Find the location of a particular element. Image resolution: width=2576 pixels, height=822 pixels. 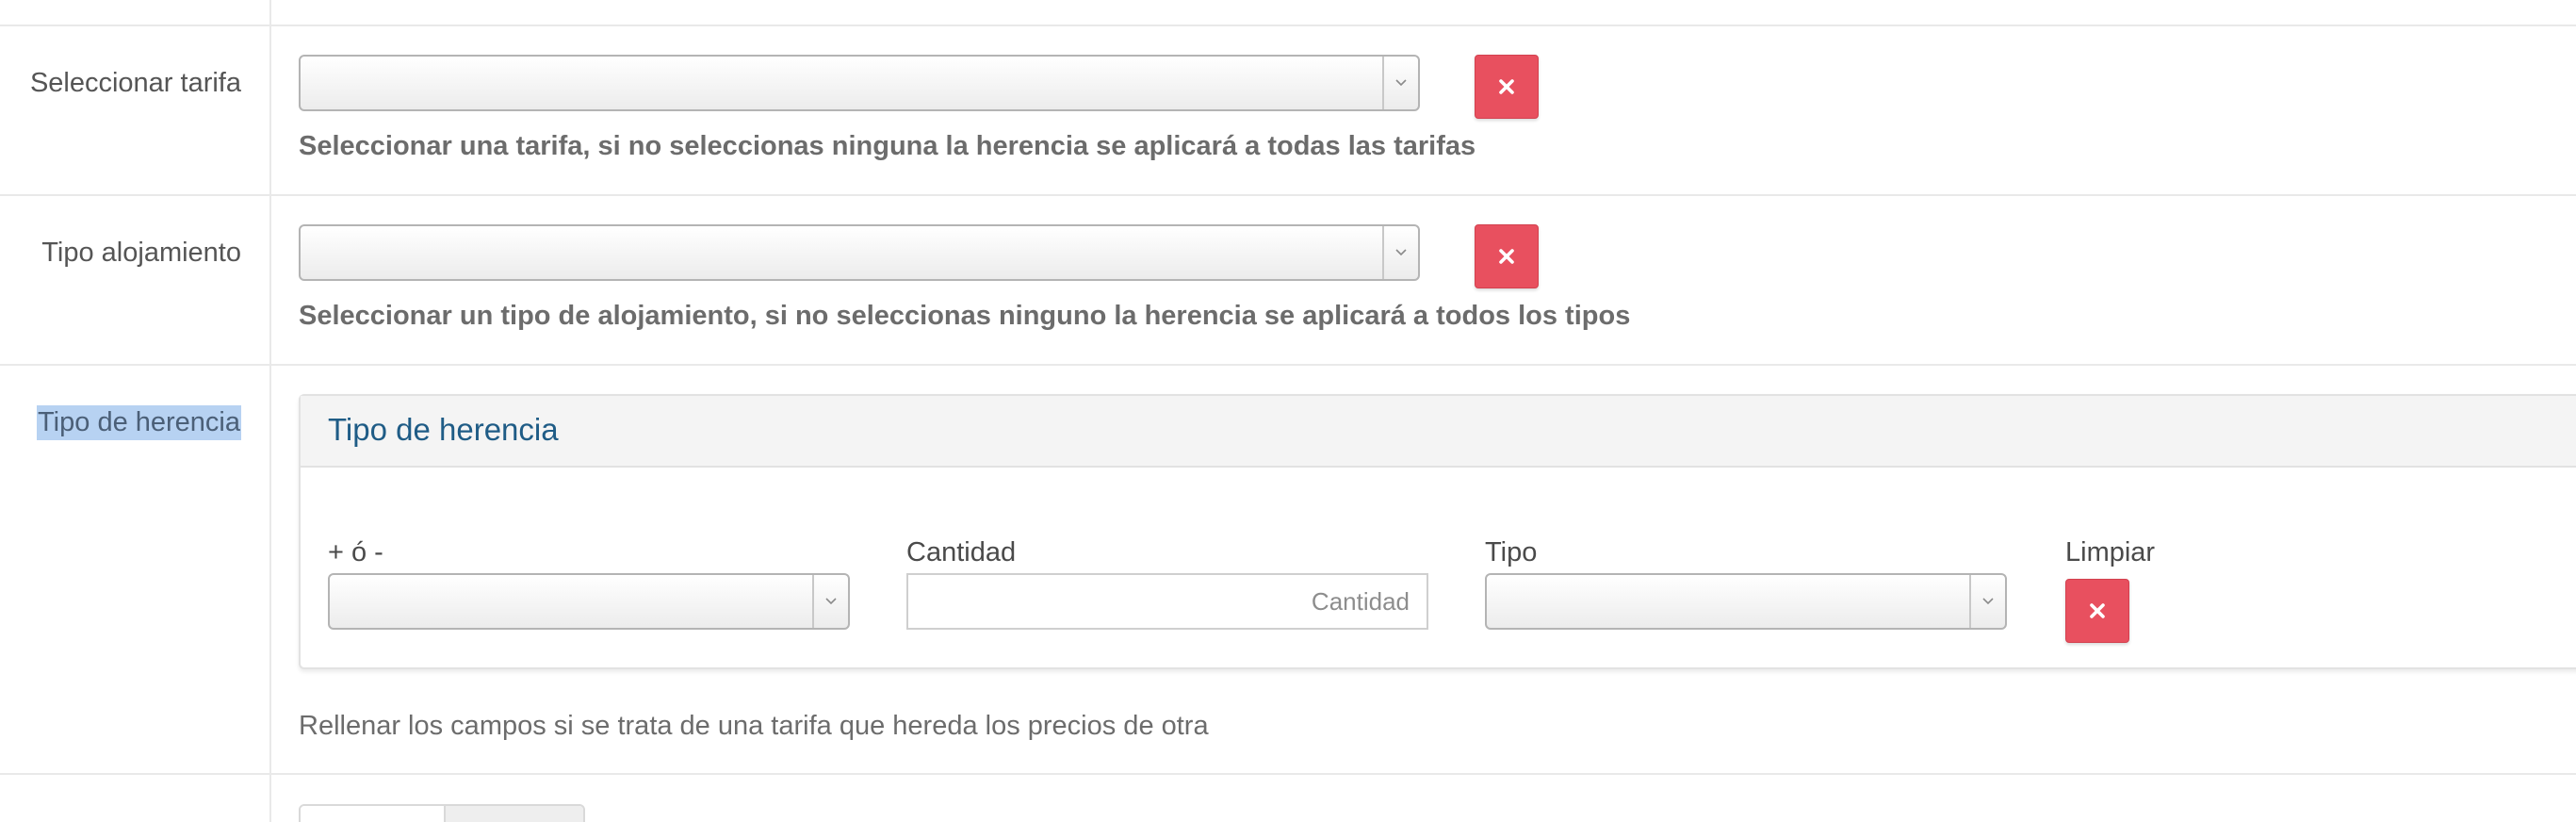

clear-tarifa-button is located at coordinates (1507, 87).